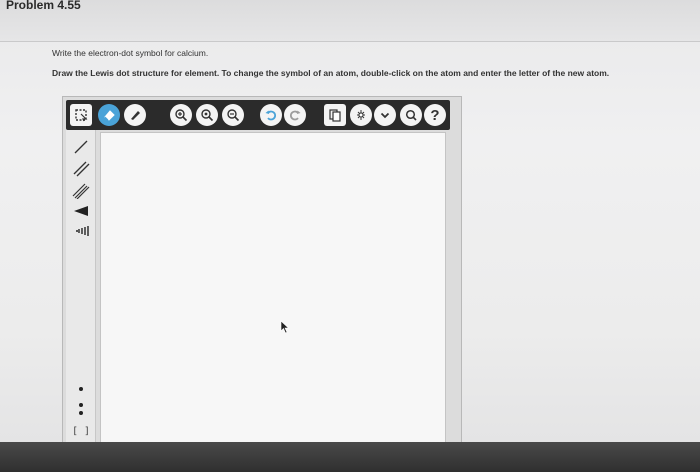  Describe the element at coordinates (335, 115) in the screenshot. I see `templates-icon` at that location.